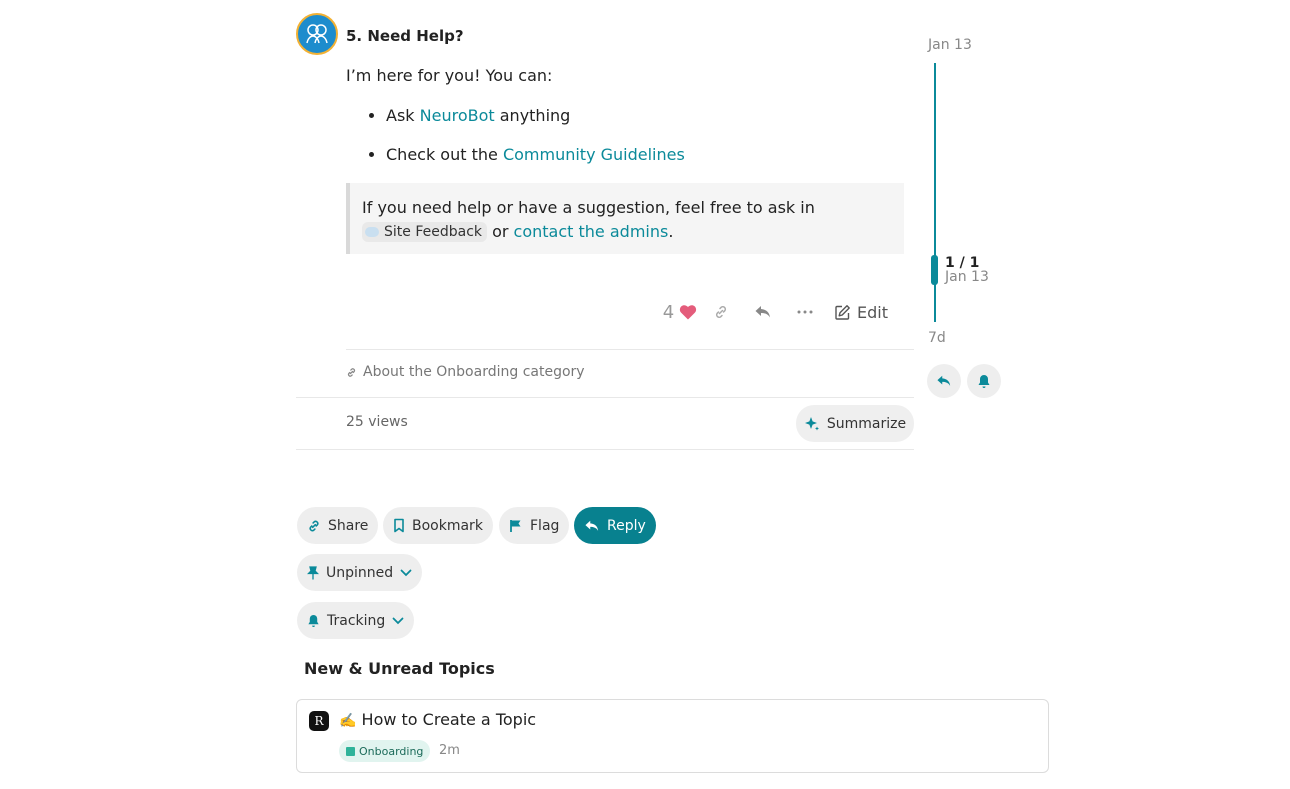 The height and width of the screenshot is (789, 1290). Describe the element at coordinates (372, 232) in the screenshot. I see `speech-bubble-icon` at that location.